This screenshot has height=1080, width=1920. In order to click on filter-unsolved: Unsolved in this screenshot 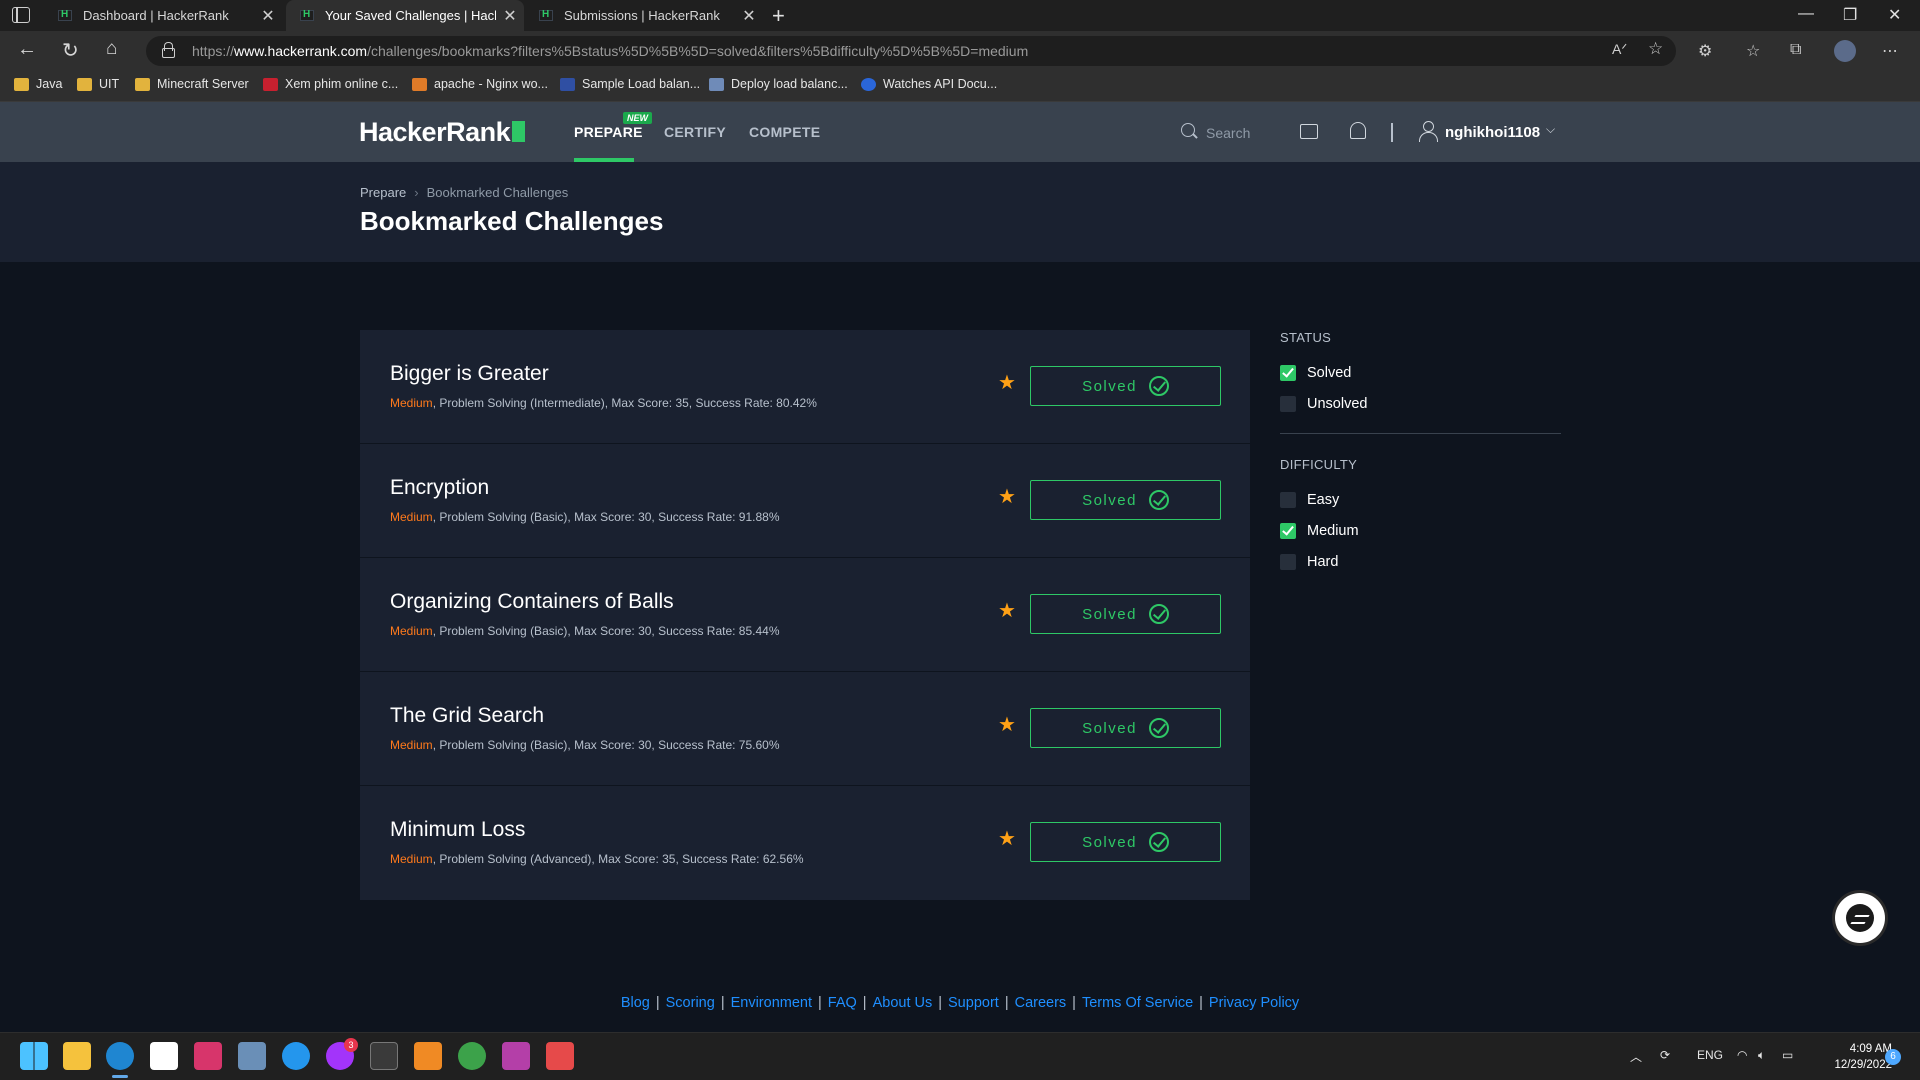, I will do `click(1420, 403)`.